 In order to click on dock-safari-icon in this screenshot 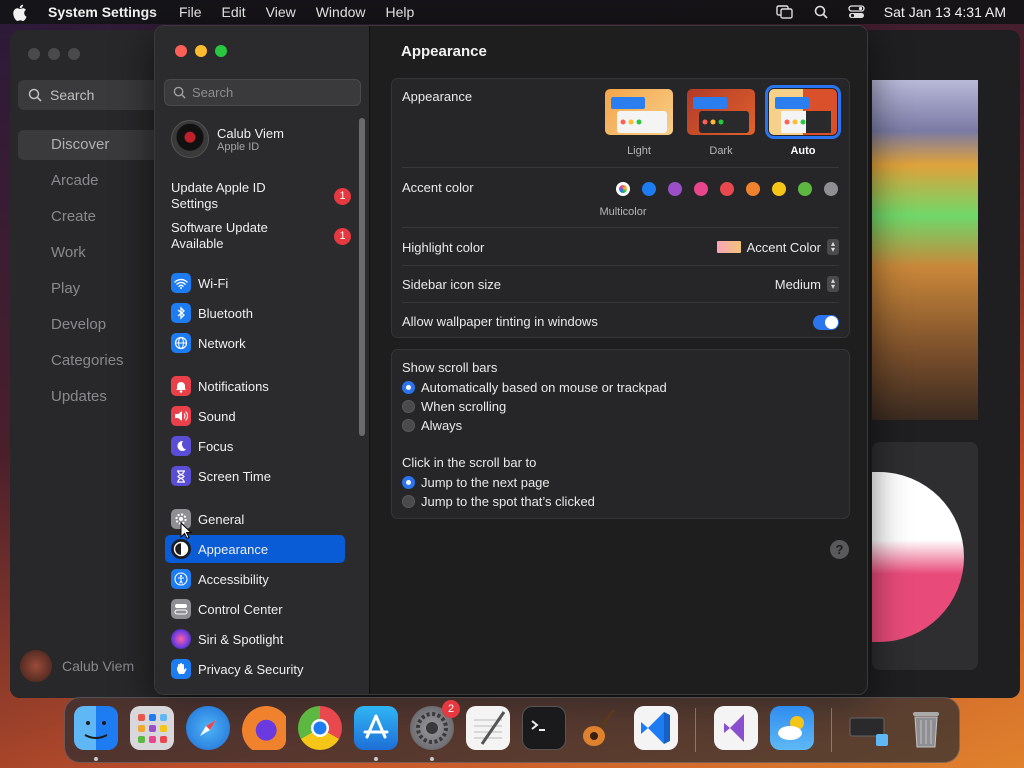, I will do `click(208, 728)`.